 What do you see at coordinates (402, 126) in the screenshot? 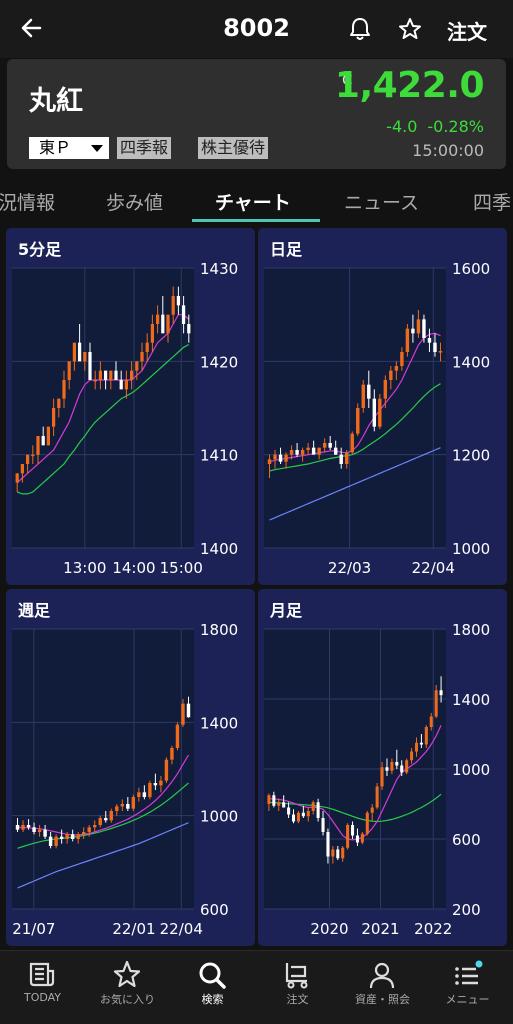
I see `change-value: -4.0` at bounding box center [402, 126].